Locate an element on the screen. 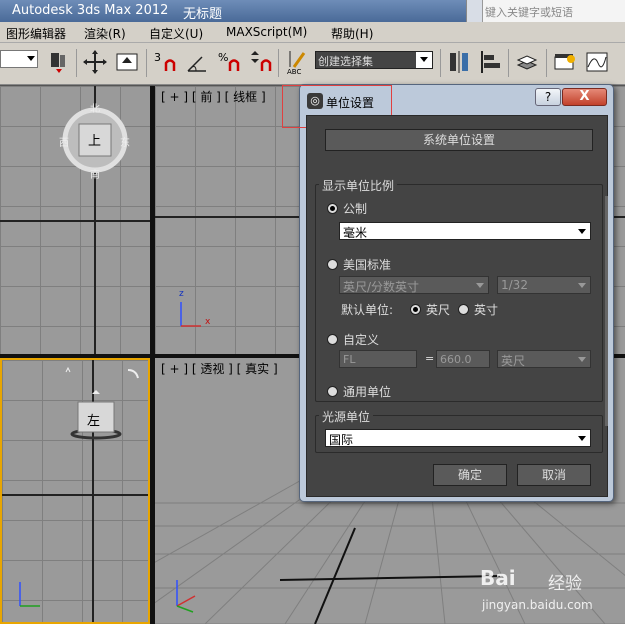 This screenshot has height=624, width=625. watermark-jingyan: 经验 is located at coordinates (565, 584).